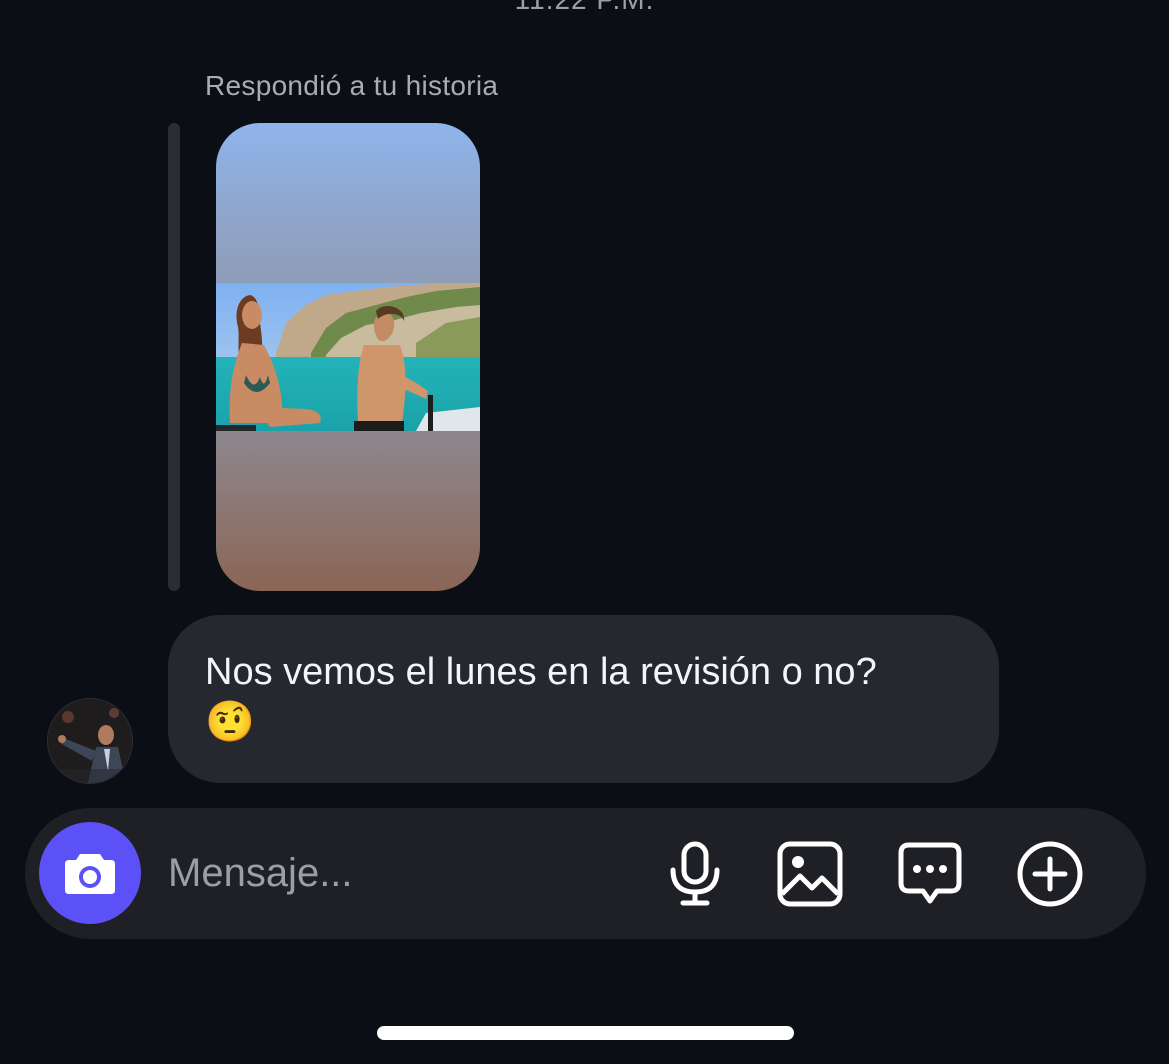 This screenshot has width=1169, height=1064. I want to click on story-reply-caption: Respondió a tu historia, so click(352, 85).